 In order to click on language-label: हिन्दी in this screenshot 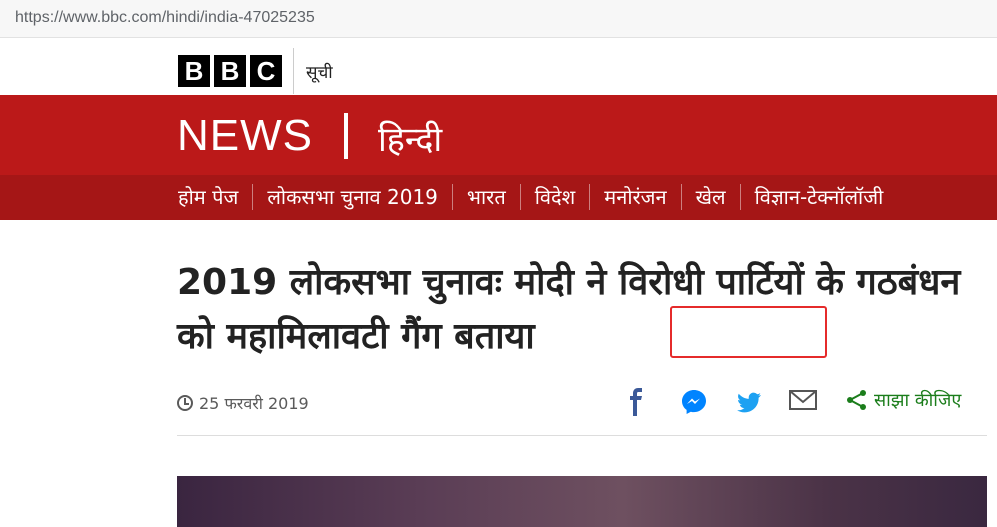, I will do `click(410, 138)`.